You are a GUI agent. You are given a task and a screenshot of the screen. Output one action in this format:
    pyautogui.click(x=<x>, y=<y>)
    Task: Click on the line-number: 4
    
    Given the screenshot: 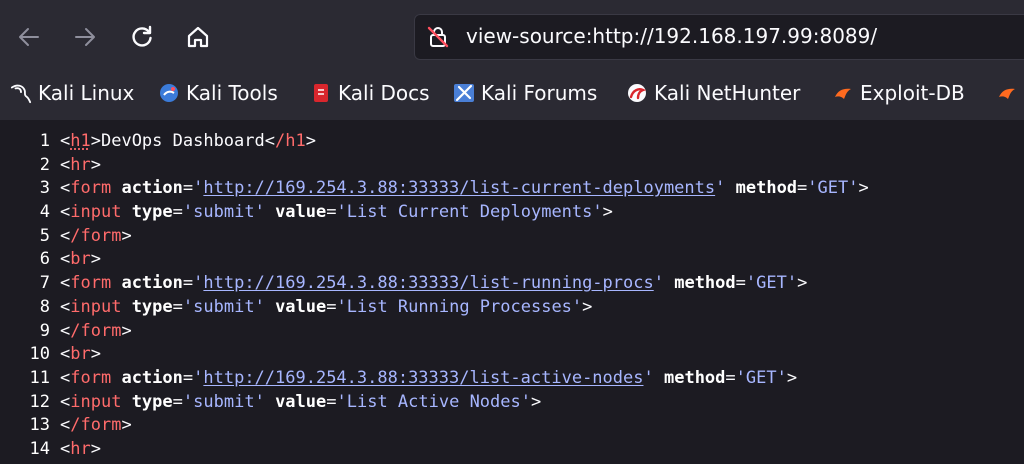 What is the action you would take?
    pyautogui.click(x=44, y=212)
    